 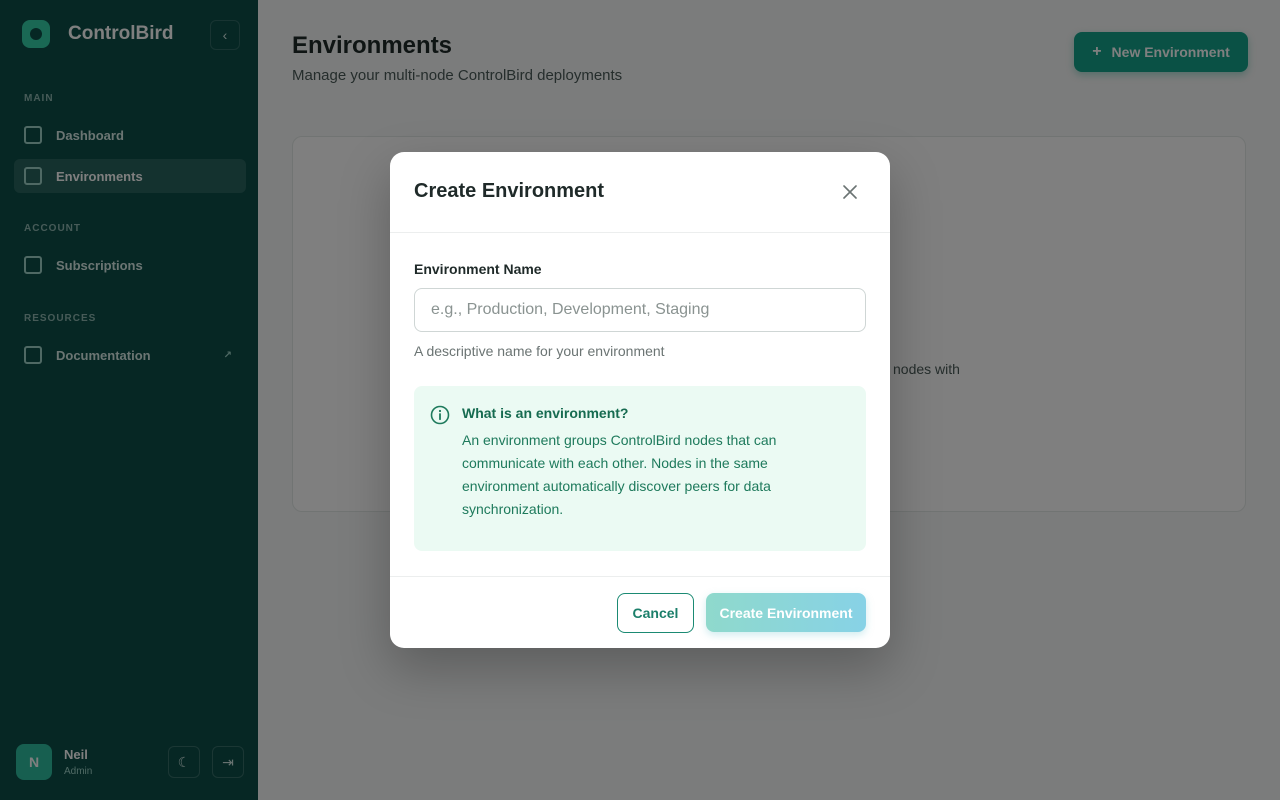 I want to click on info-icon, so click(x=440, y=415).